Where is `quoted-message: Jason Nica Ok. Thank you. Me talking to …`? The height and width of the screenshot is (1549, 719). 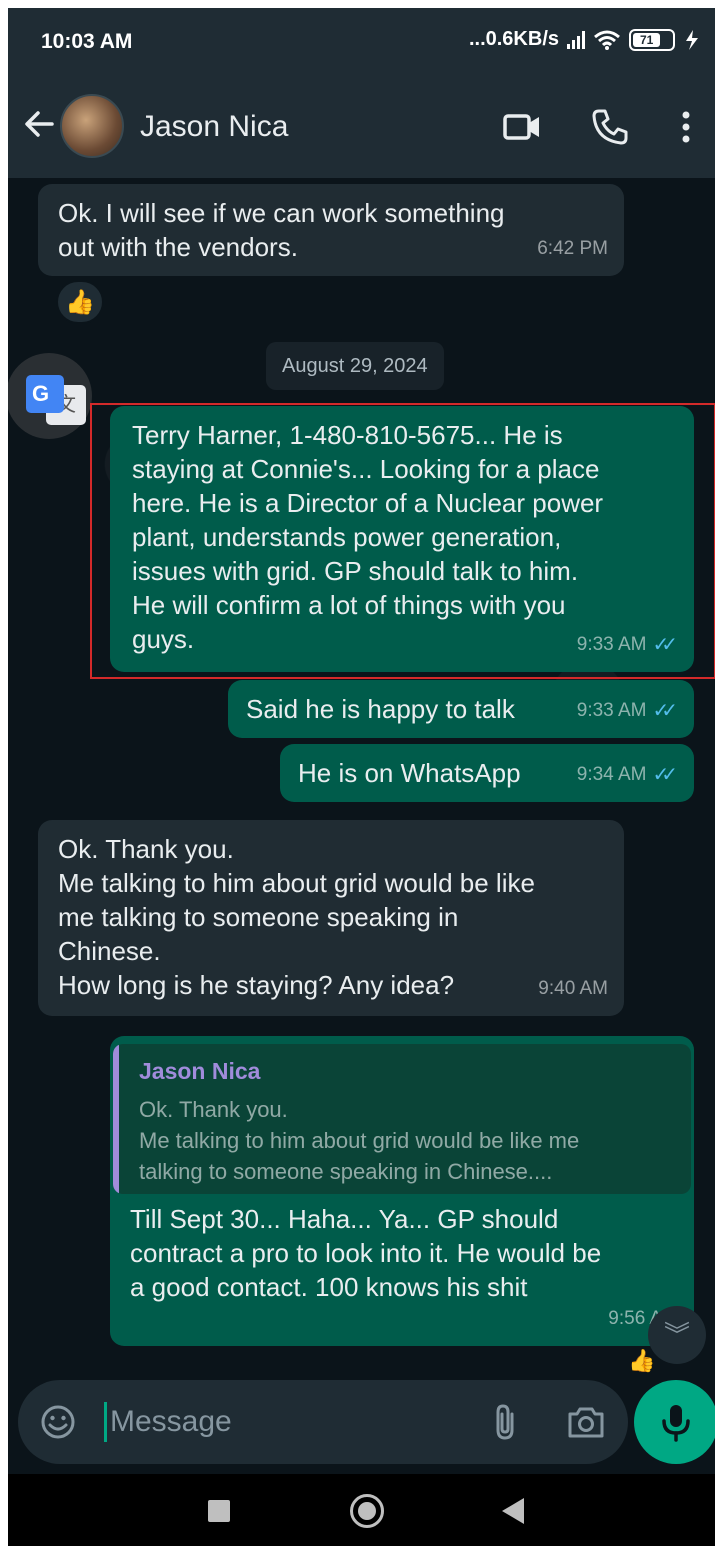
quoted-message: Jason Nica Ok. Thank you. Me talking to … is located at coordinates (402, 1119).